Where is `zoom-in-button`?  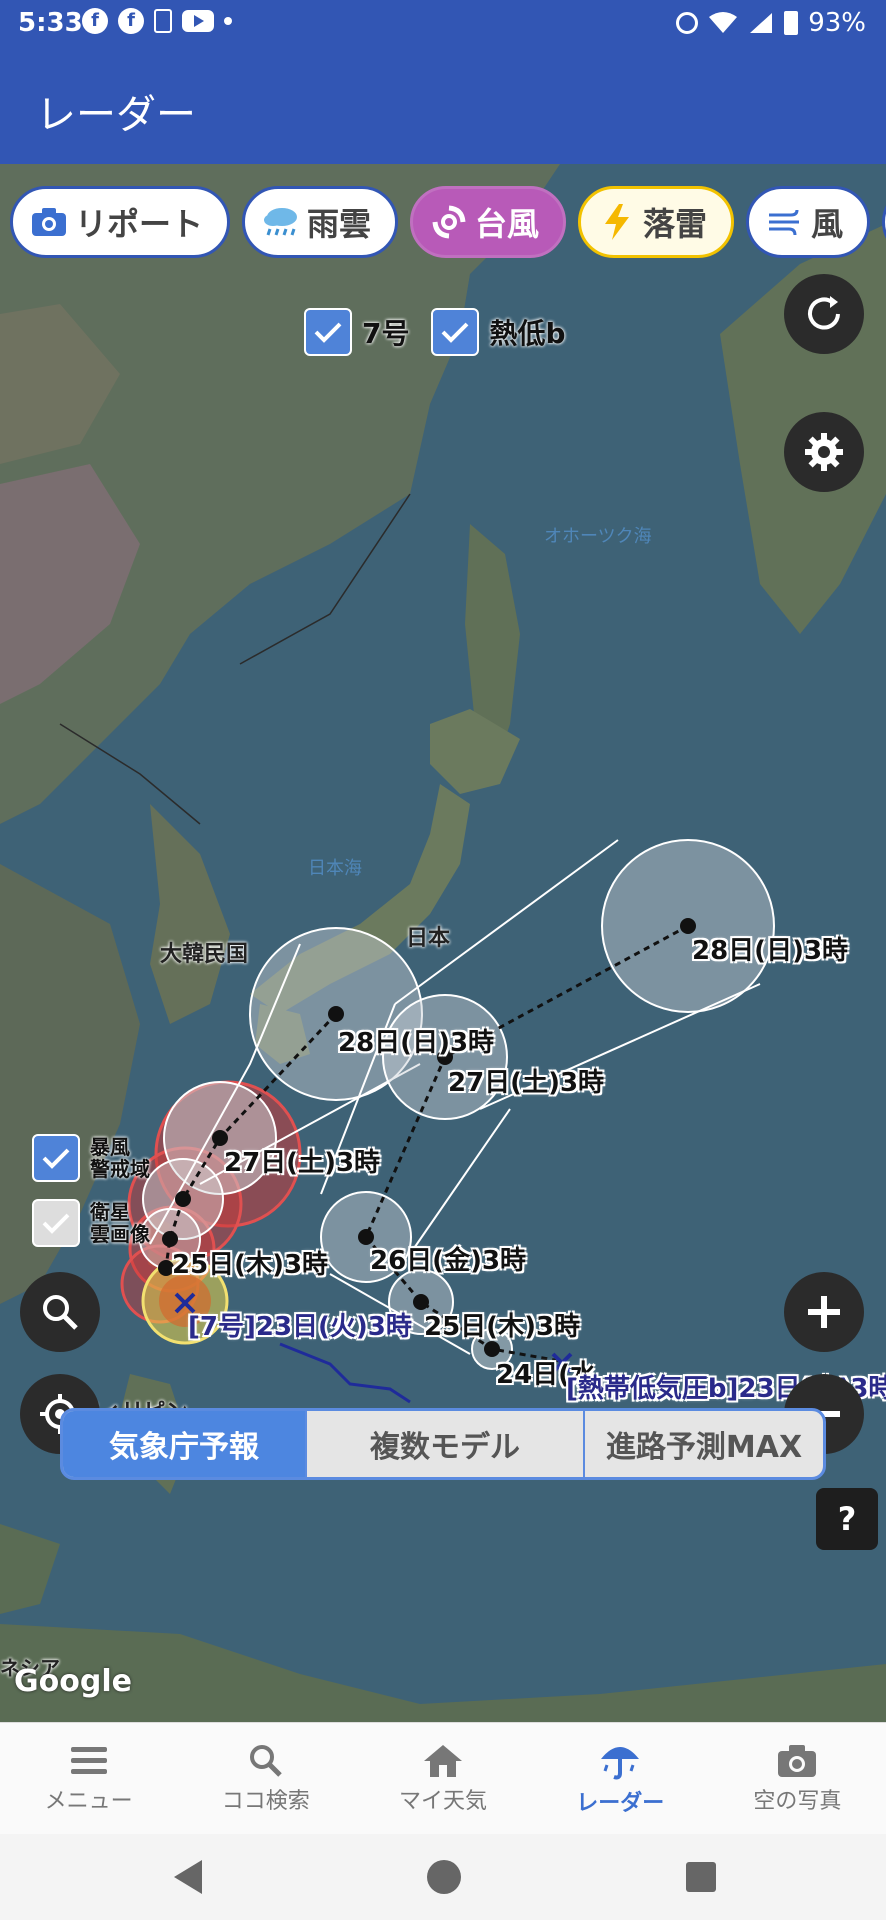 zoom-in-button is located at coordinates (824, 1312).